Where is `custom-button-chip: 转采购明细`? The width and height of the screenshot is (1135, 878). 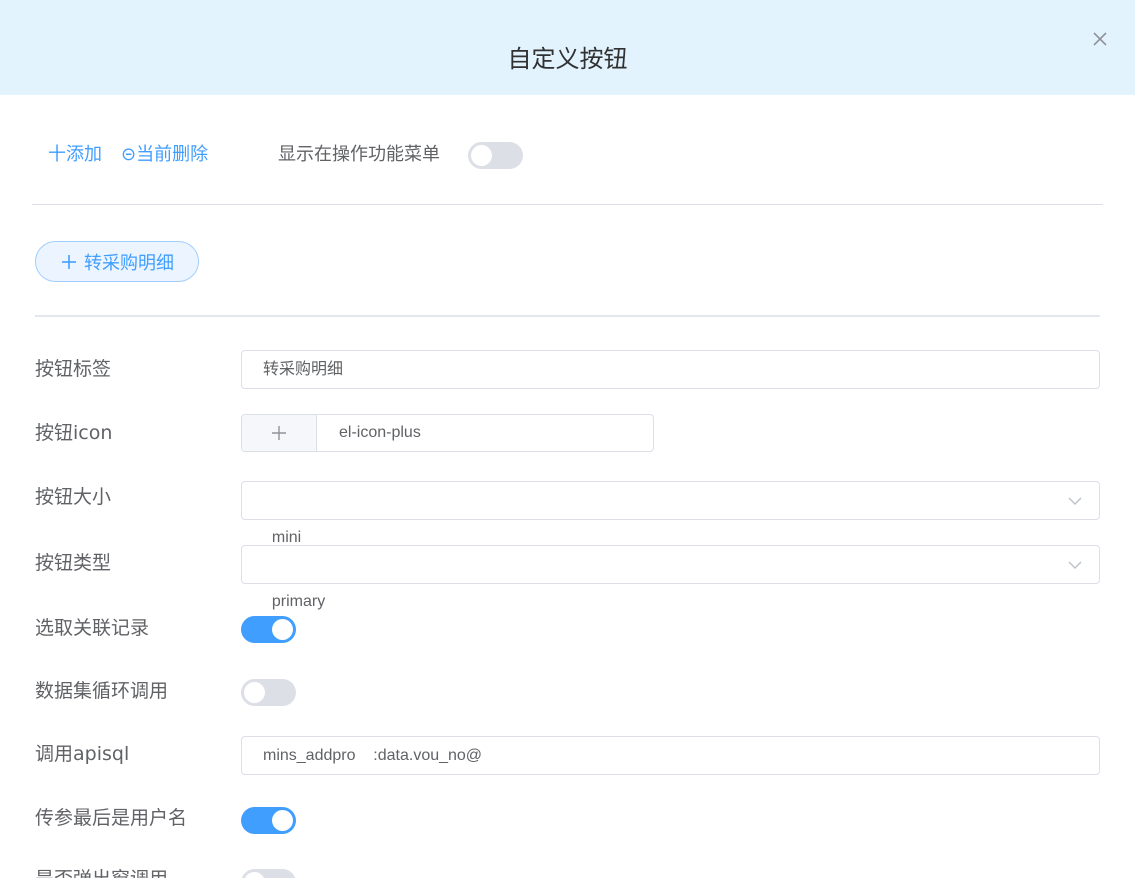
custom-button-chip: 转采购明细 is located at coordinates (117, 261).